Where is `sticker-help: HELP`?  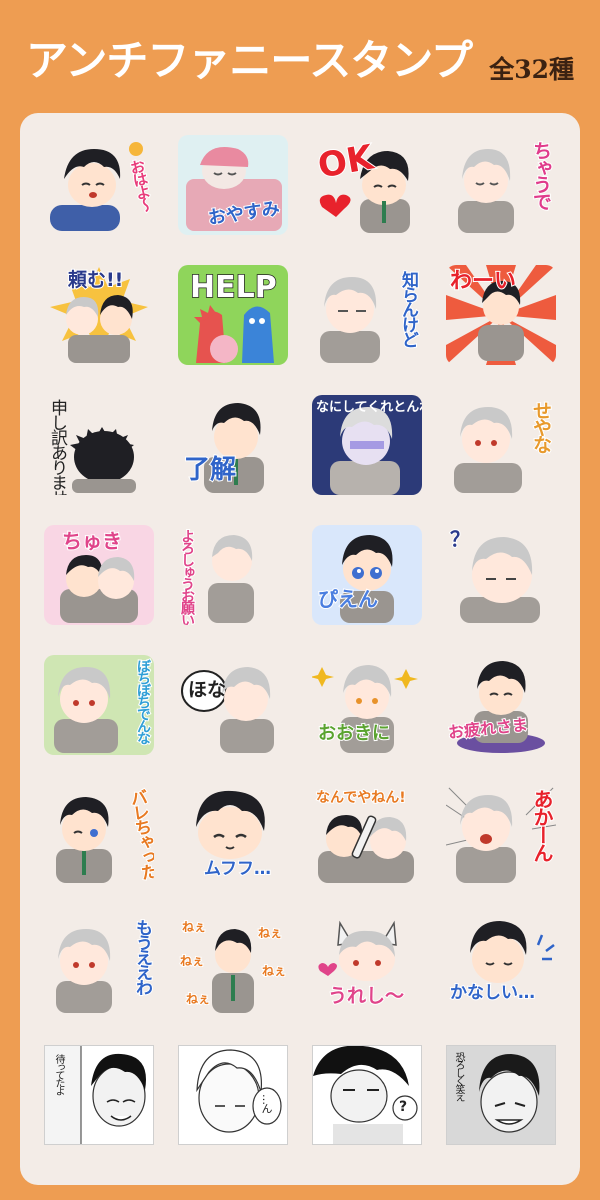 sticker-help: HELP is located at coordinates (233, 315).